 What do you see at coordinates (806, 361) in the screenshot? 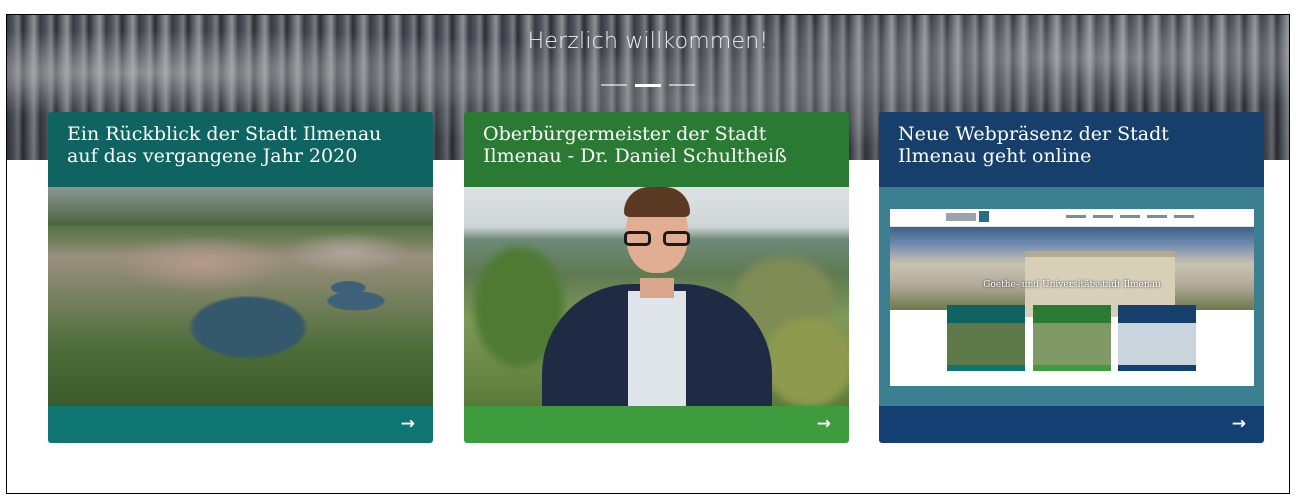
I see `tree` at bounding box center [806, 361].